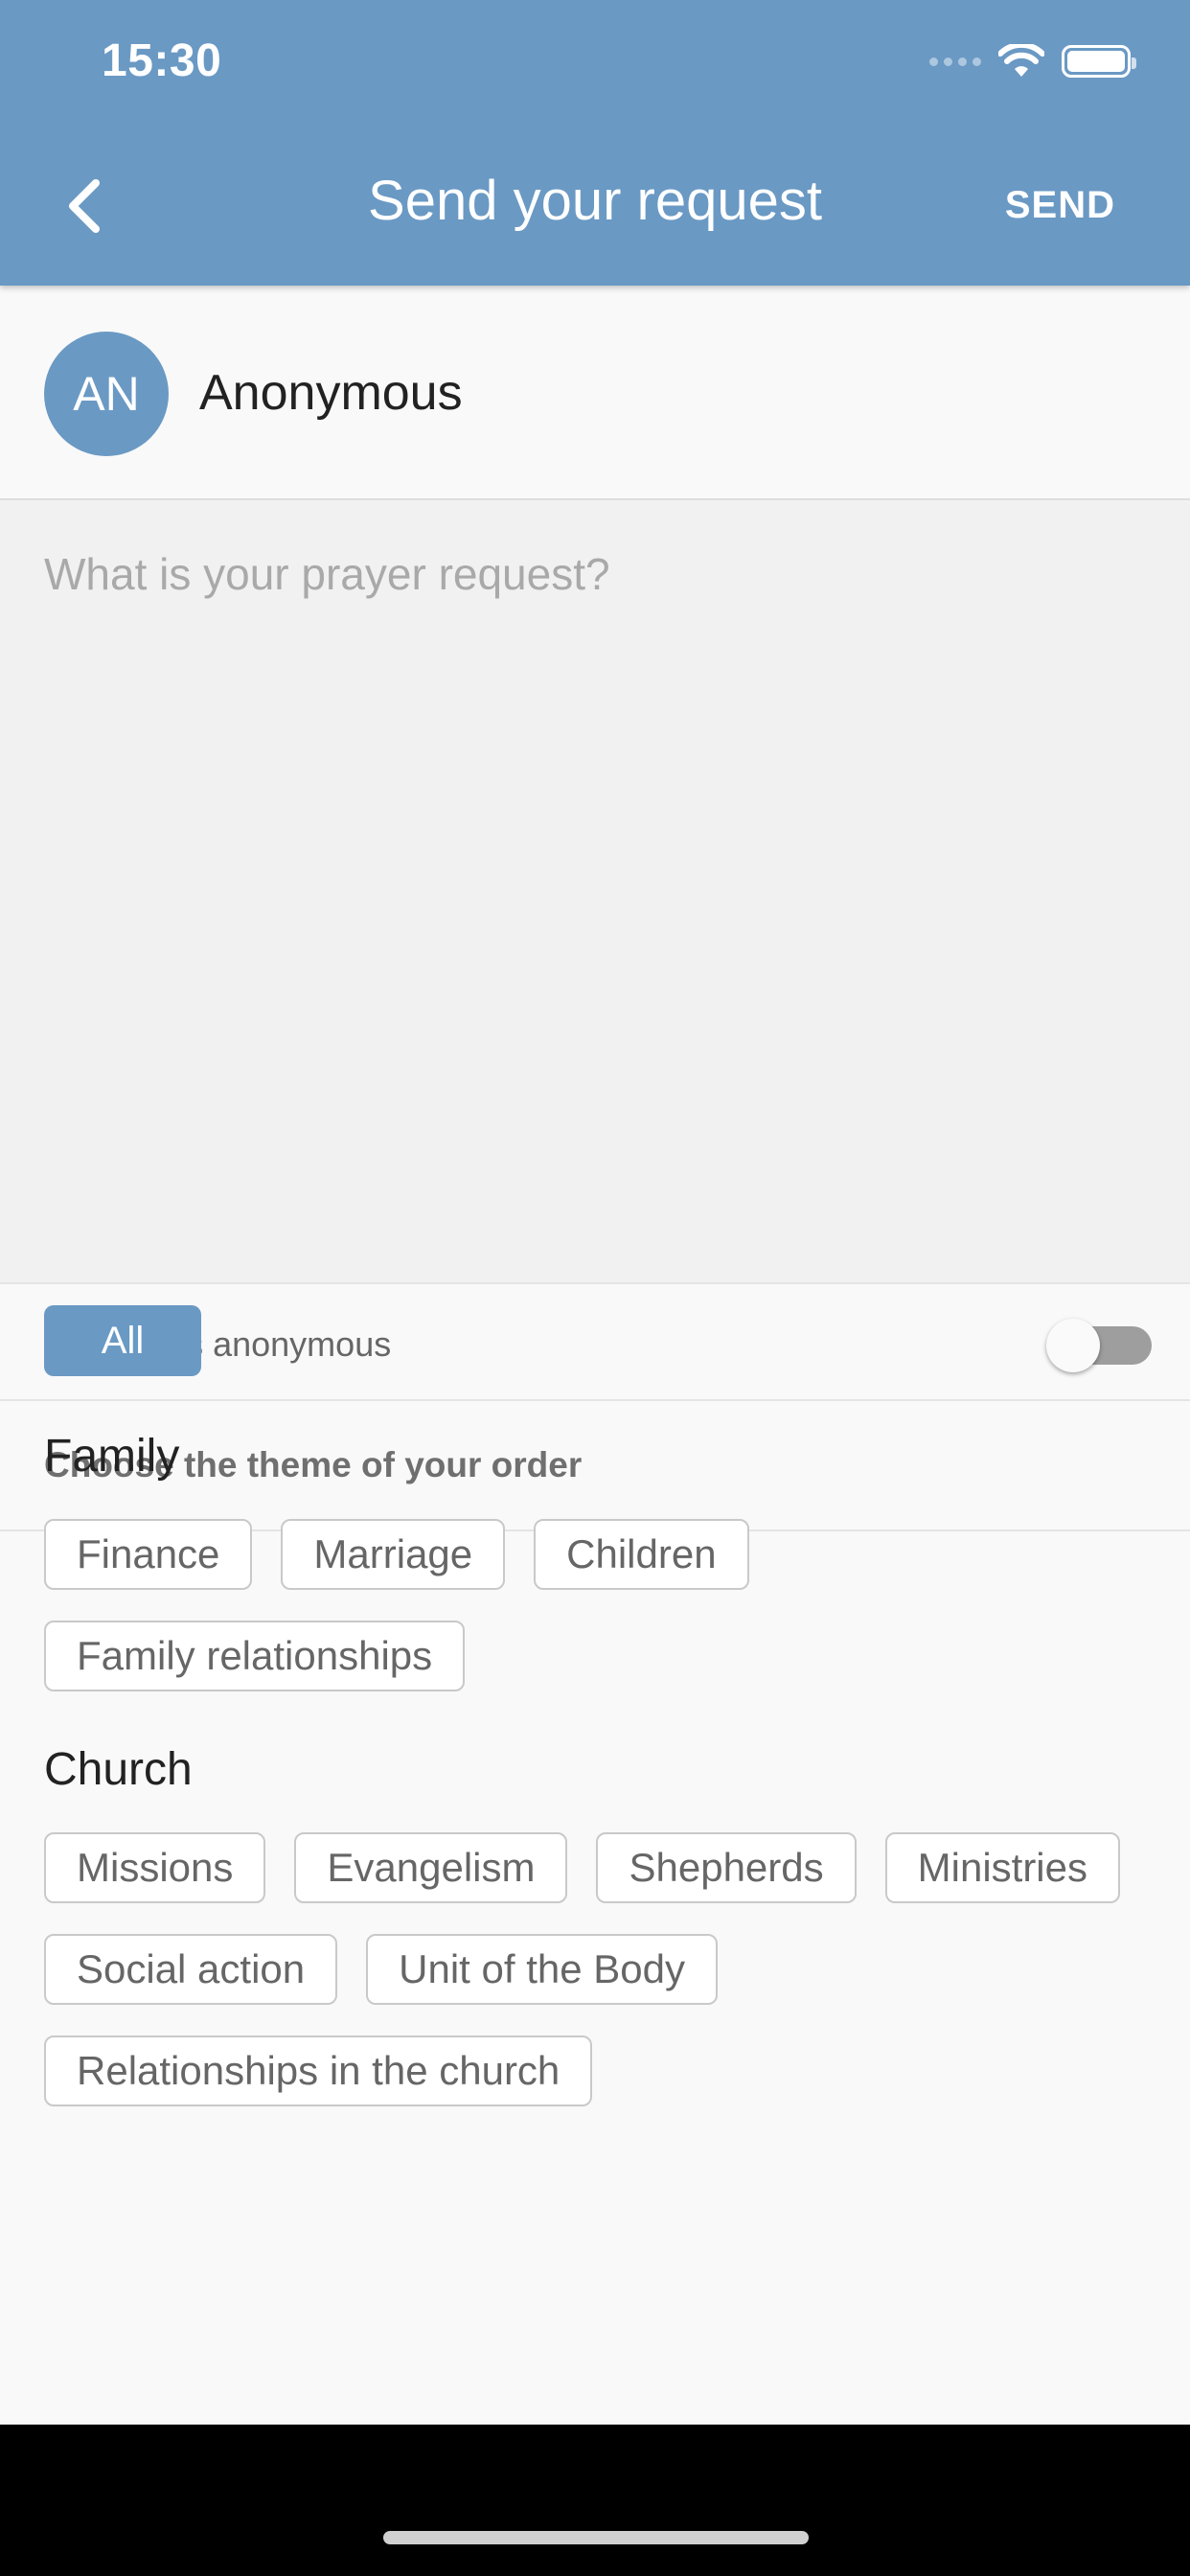 The image size is (1190, 2576). I want to click on theme-chip: Marriage, so click(394, 1554).